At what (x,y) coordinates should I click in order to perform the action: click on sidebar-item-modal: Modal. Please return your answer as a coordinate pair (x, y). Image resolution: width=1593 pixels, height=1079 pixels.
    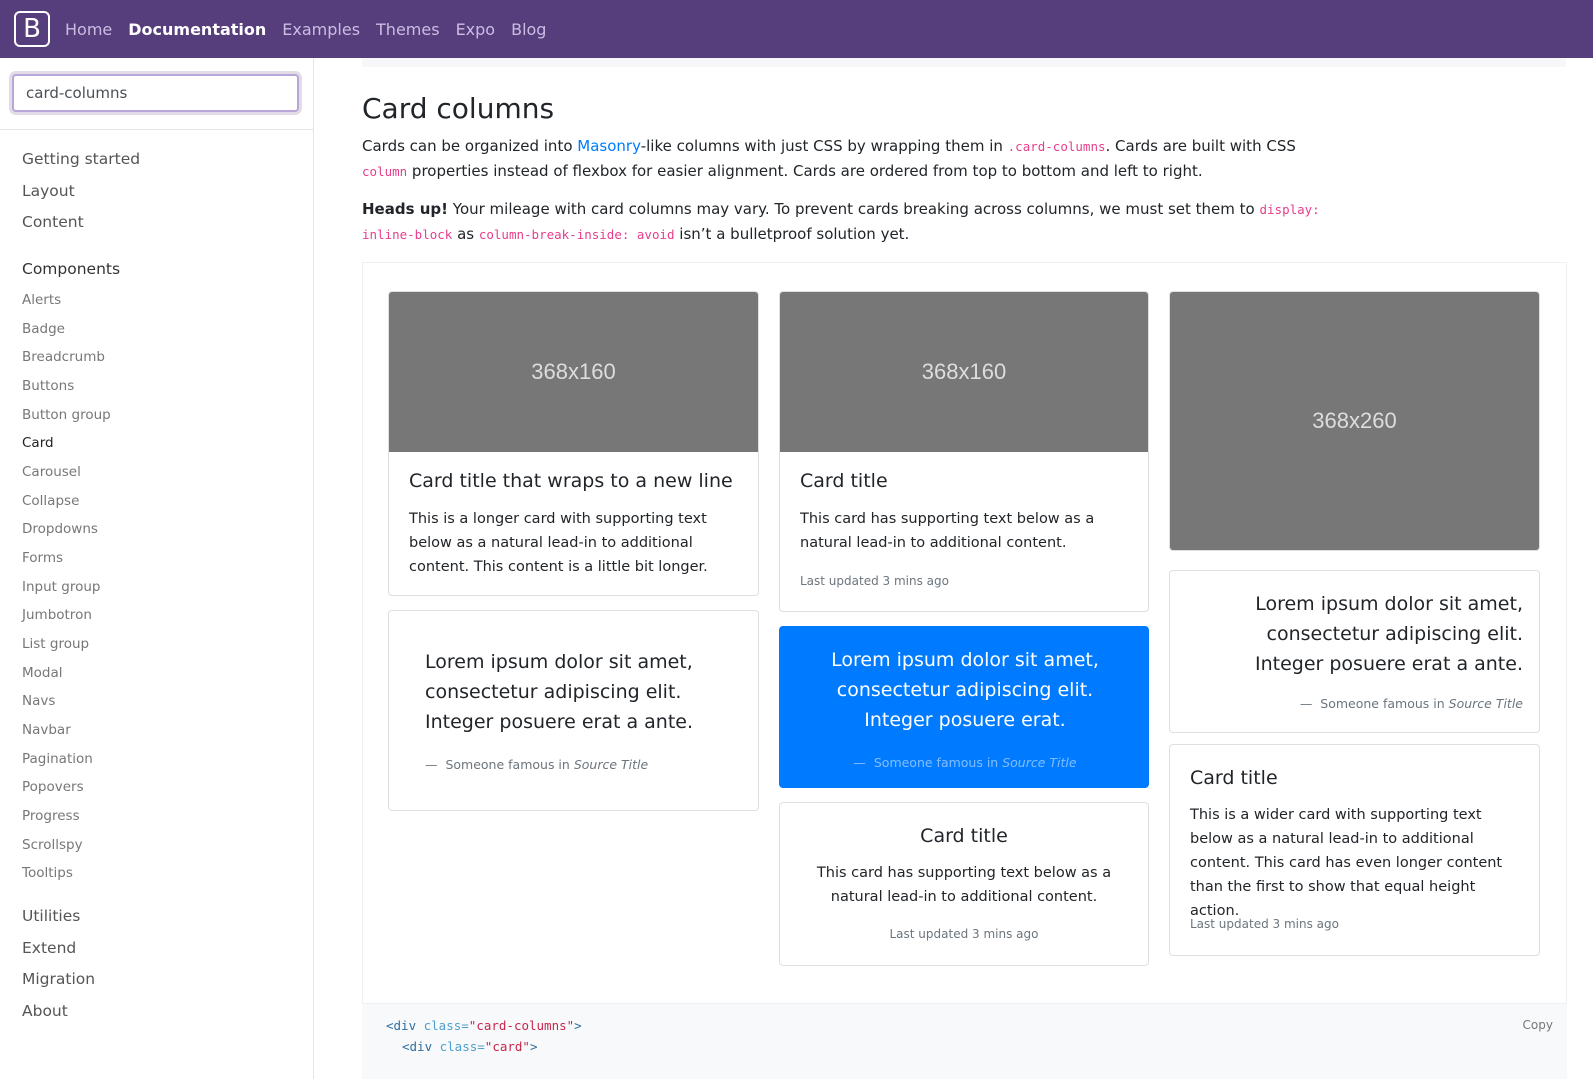
    Looking at the image, I should click on (42, 673).